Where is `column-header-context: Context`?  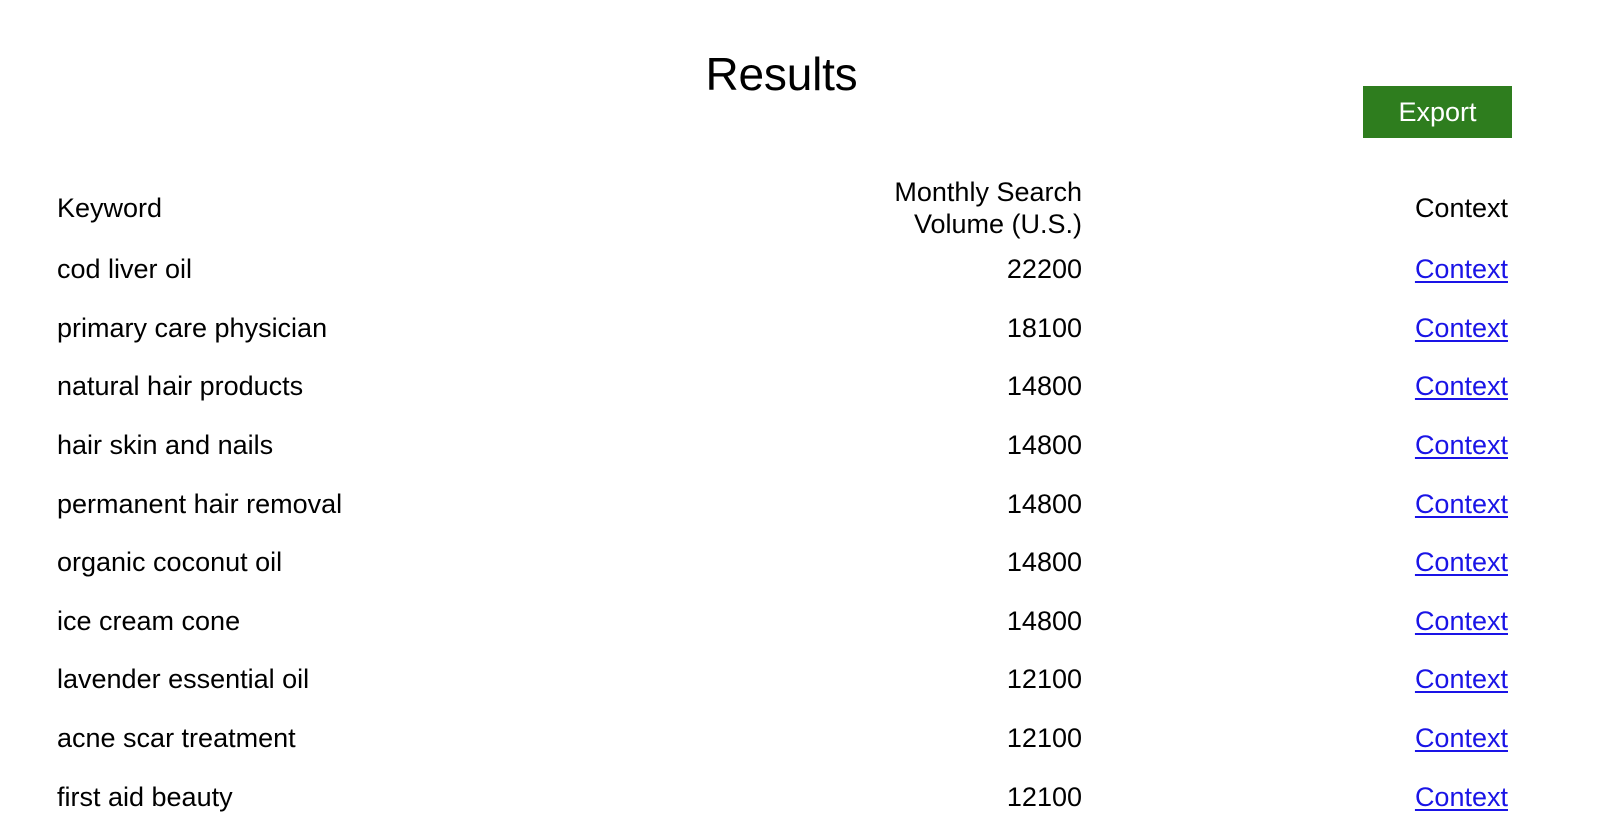 column-header-context: Context is located at coordinates (1461, 208).